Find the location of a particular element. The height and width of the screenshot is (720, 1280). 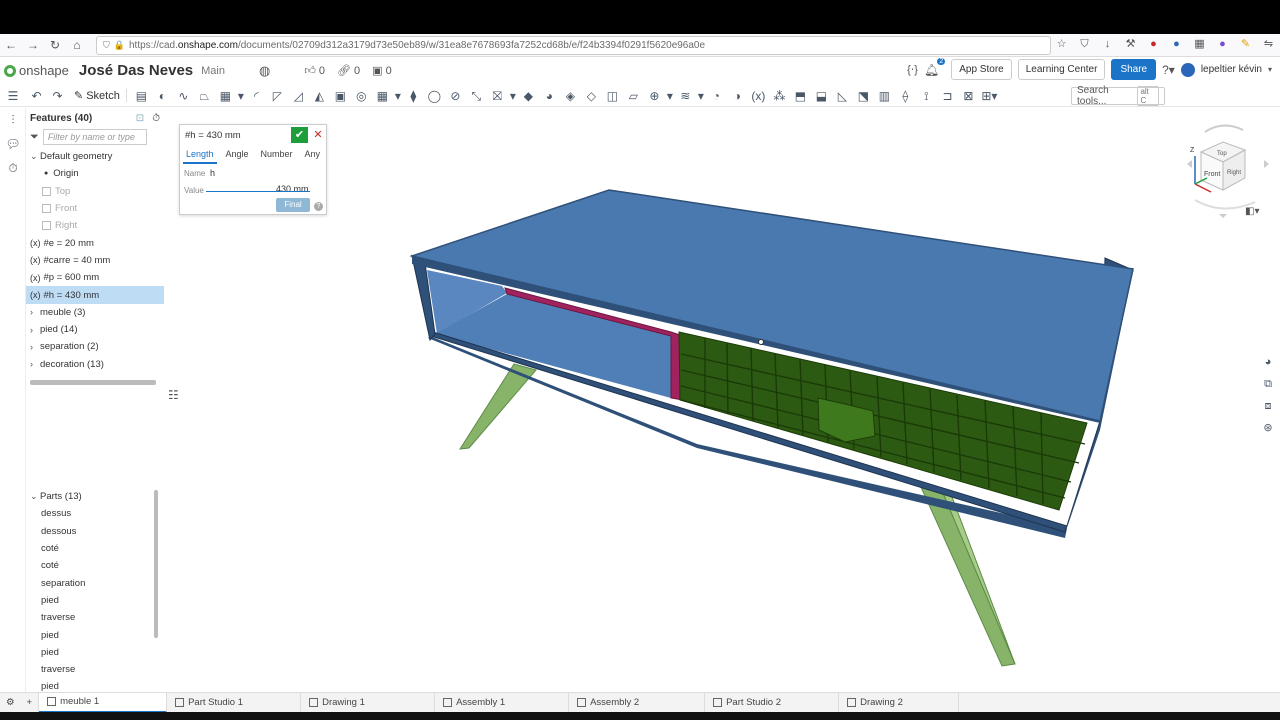

route-icon: ⟟ is located at coordinates (926, 96).